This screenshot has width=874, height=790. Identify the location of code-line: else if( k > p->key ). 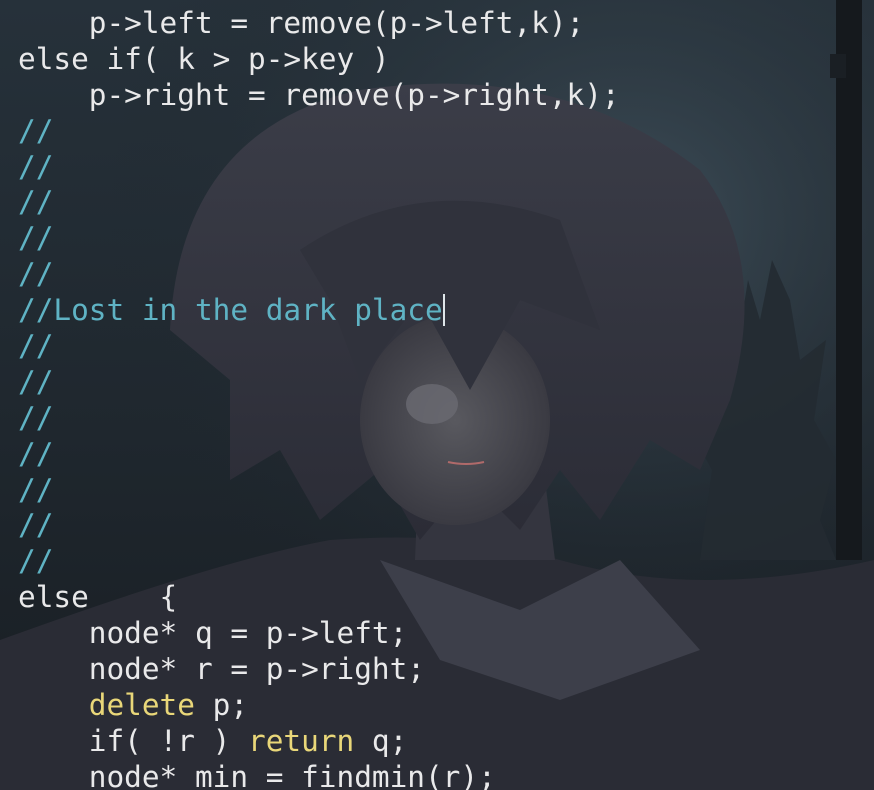
(319, 60).